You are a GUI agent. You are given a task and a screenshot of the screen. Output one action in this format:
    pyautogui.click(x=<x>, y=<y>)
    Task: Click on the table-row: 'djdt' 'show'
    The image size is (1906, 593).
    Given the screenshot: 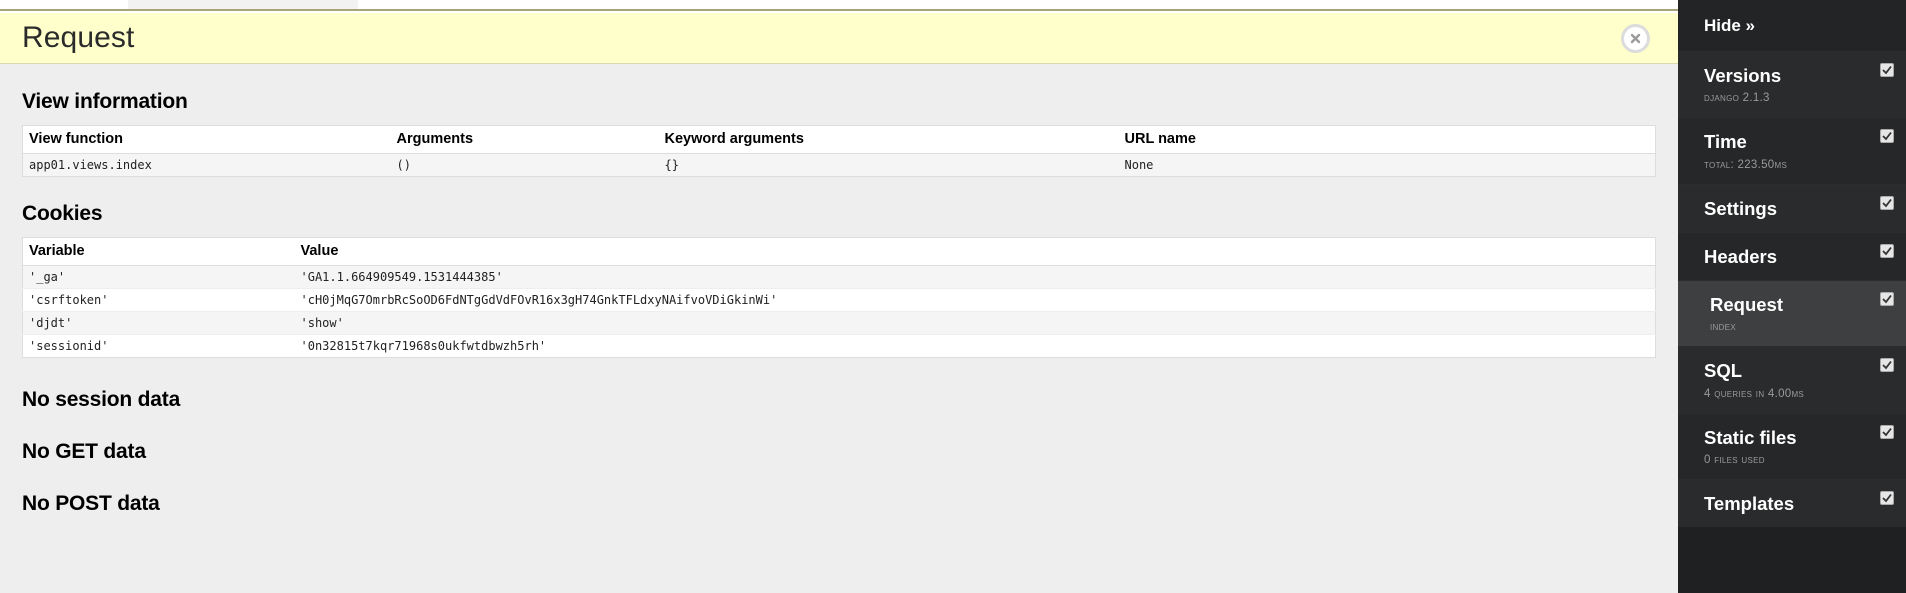 What is the action you would take?
    pyautogui.click(x=839, y=323)
    